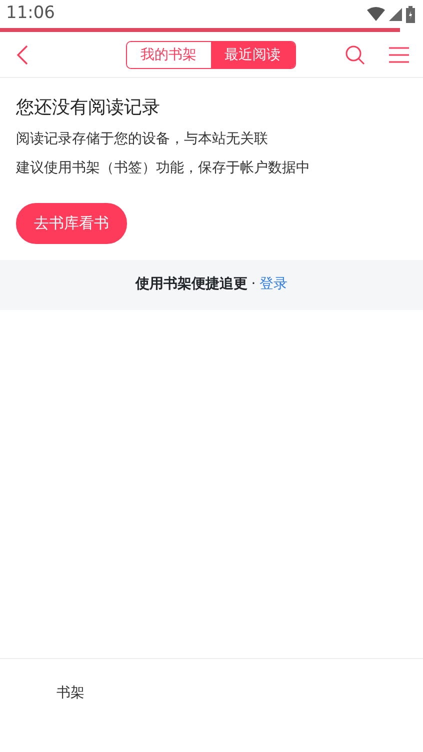 The width and height of the screenshot is (423, 752). I want to click on back-icon, so click(22, 54).